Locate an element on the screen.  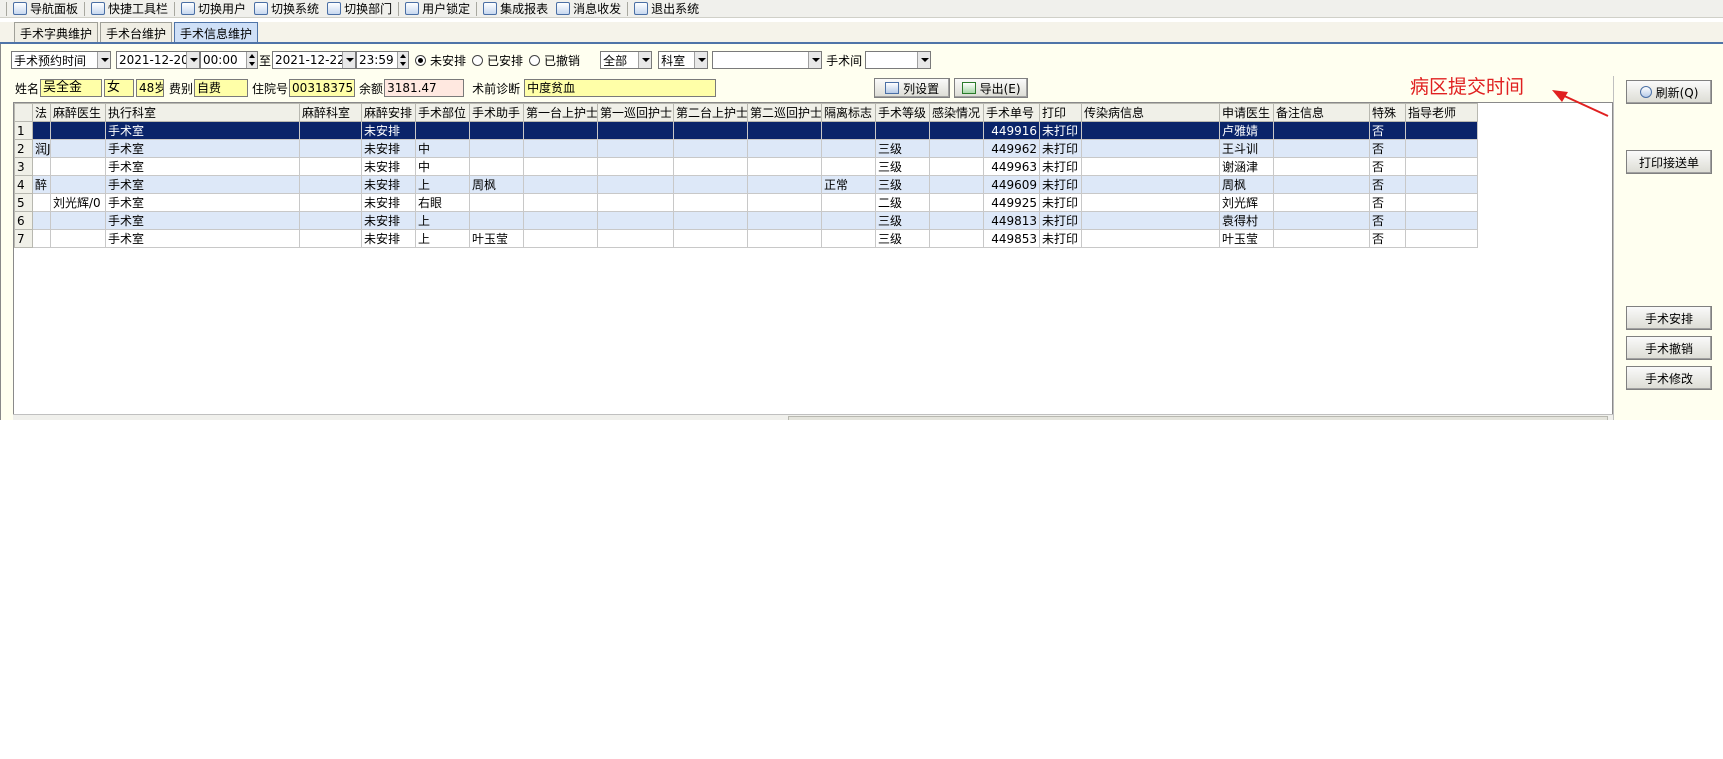
column-header: 手术部位 is located at coordinates (442, 112).